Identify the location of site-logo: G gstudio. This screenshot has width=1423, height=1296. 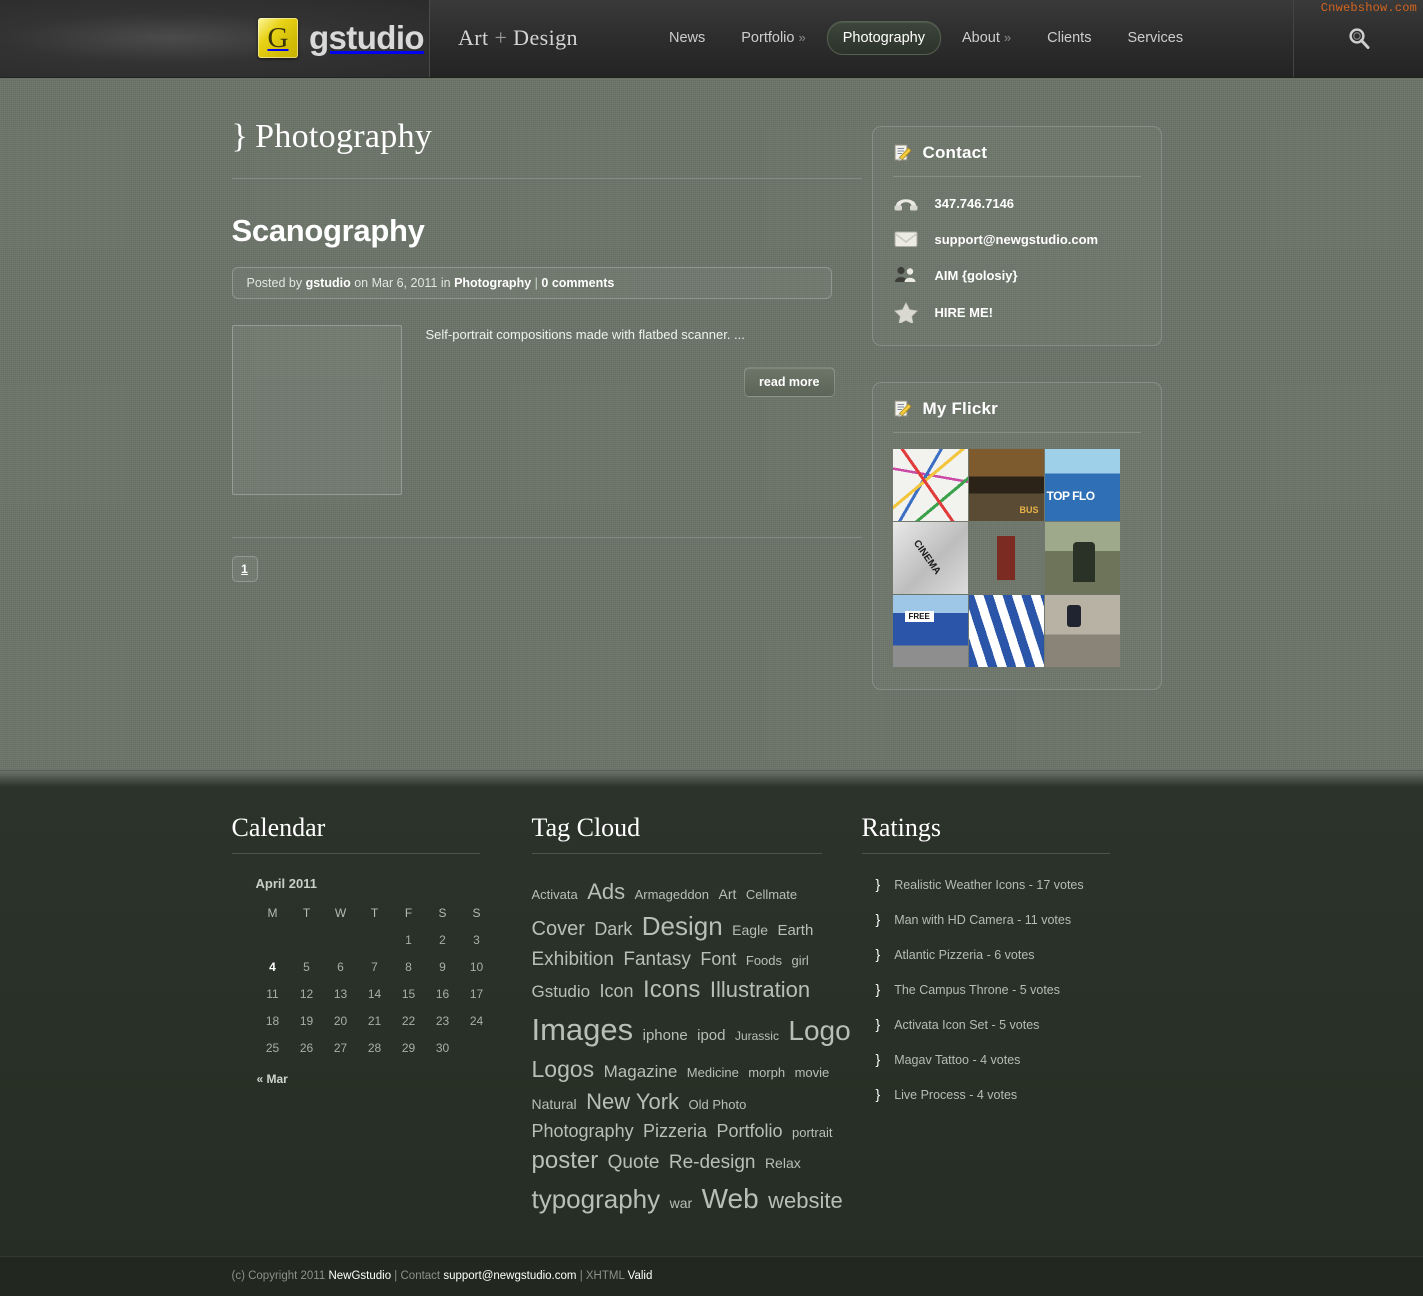
(215, 38).